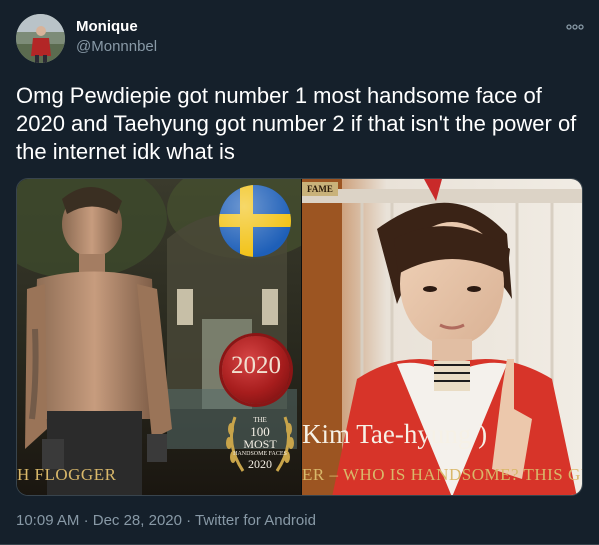 The width and height of the screenshot is (599, 545). Describe the element at coordinates (107, 27) in the screenshot. I see `display-name: Monique` at that location.